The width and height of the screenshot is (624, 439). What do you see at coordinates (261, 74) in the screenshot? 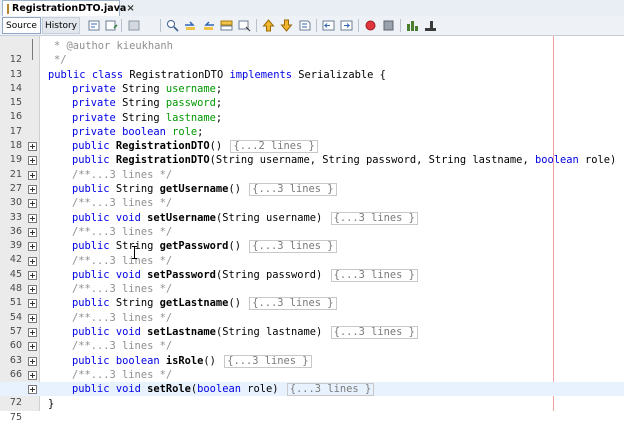
I see `keyword: implements` at bounding box center [261, 74].